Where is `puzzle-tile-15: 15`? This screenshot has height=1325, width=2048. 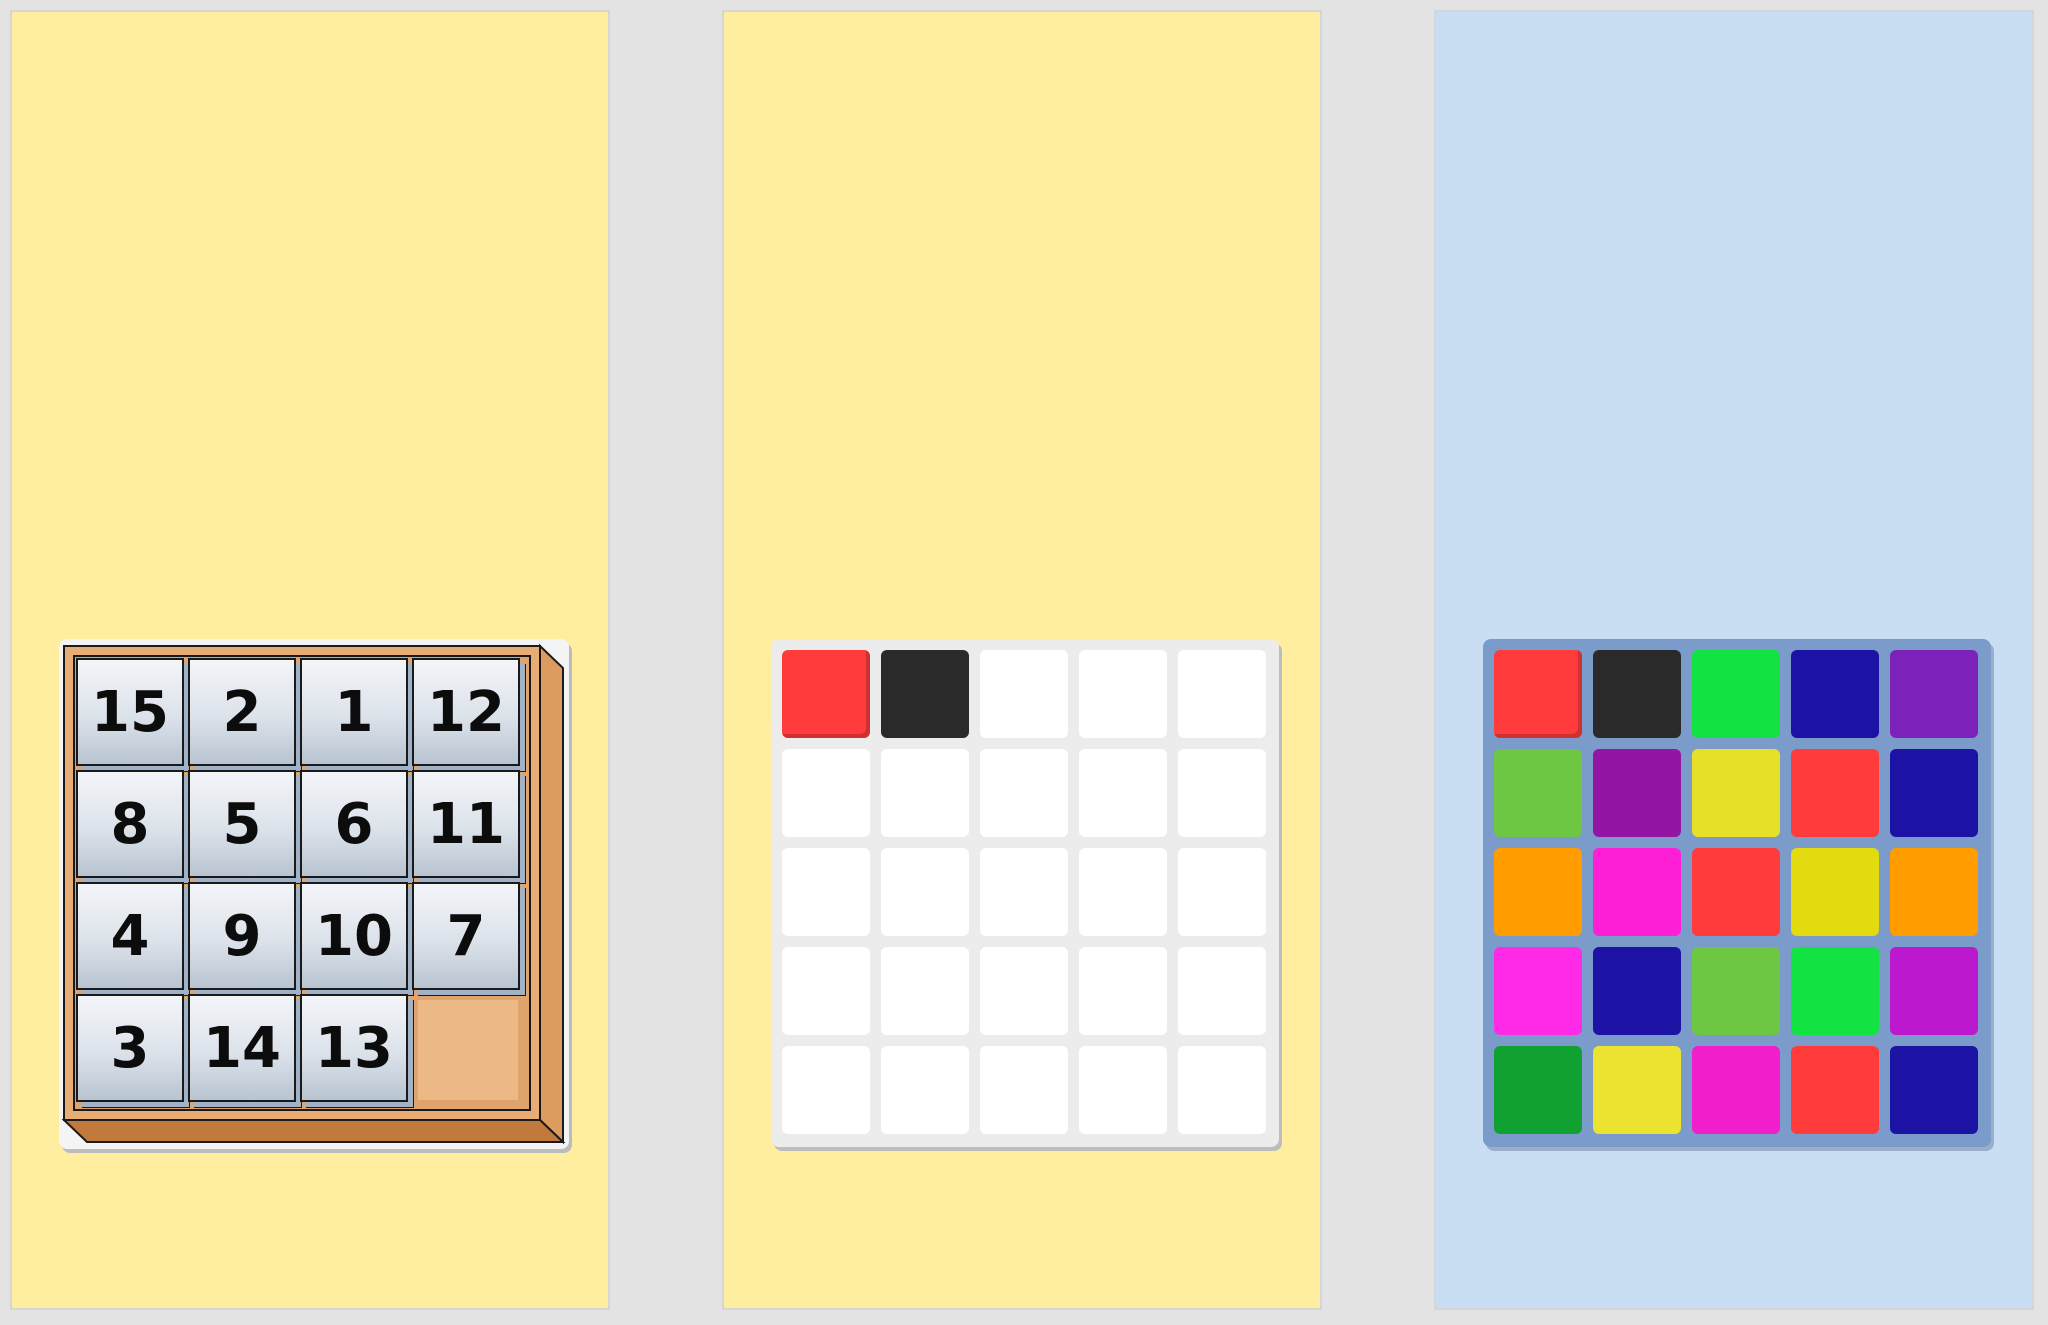 puzzle-tile-15: 15 is located at coordinates (130, 712).